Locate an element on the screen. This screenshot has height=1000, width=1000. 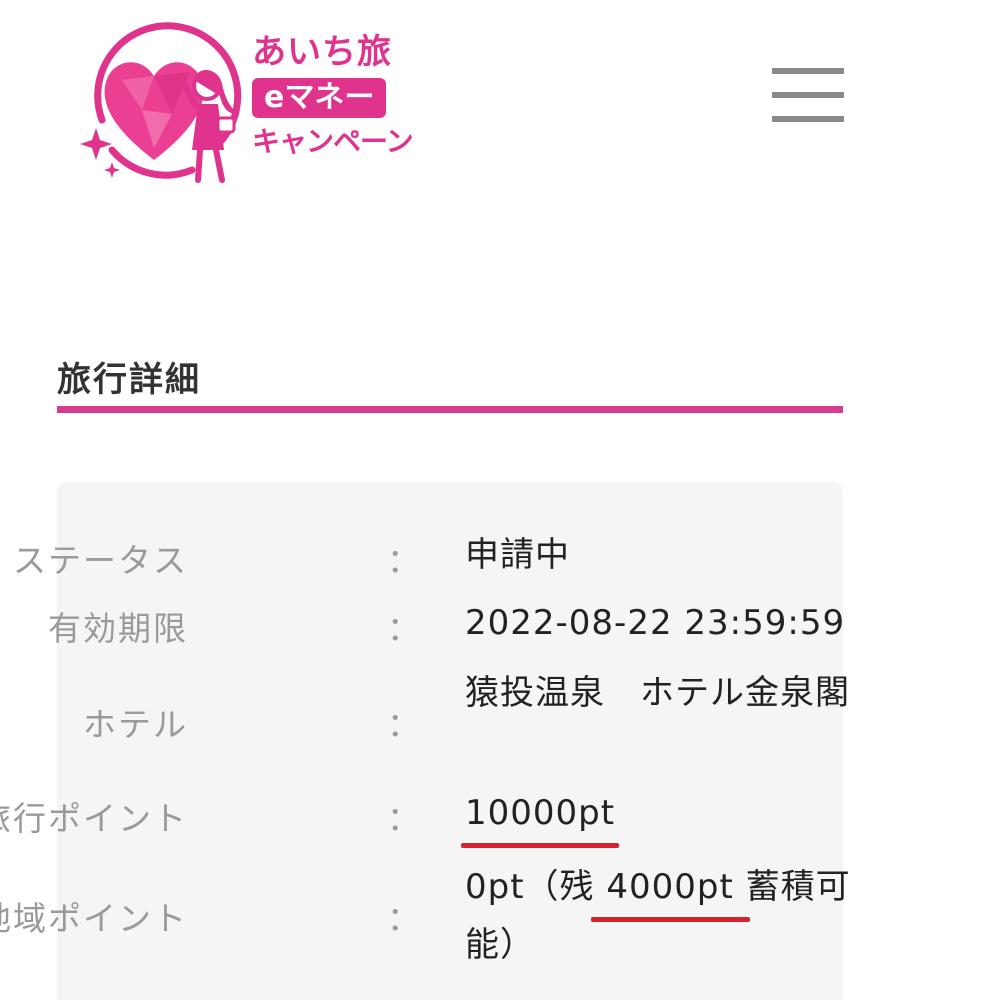
heart-girl-logo-icon is located at coordinates (161, 102).